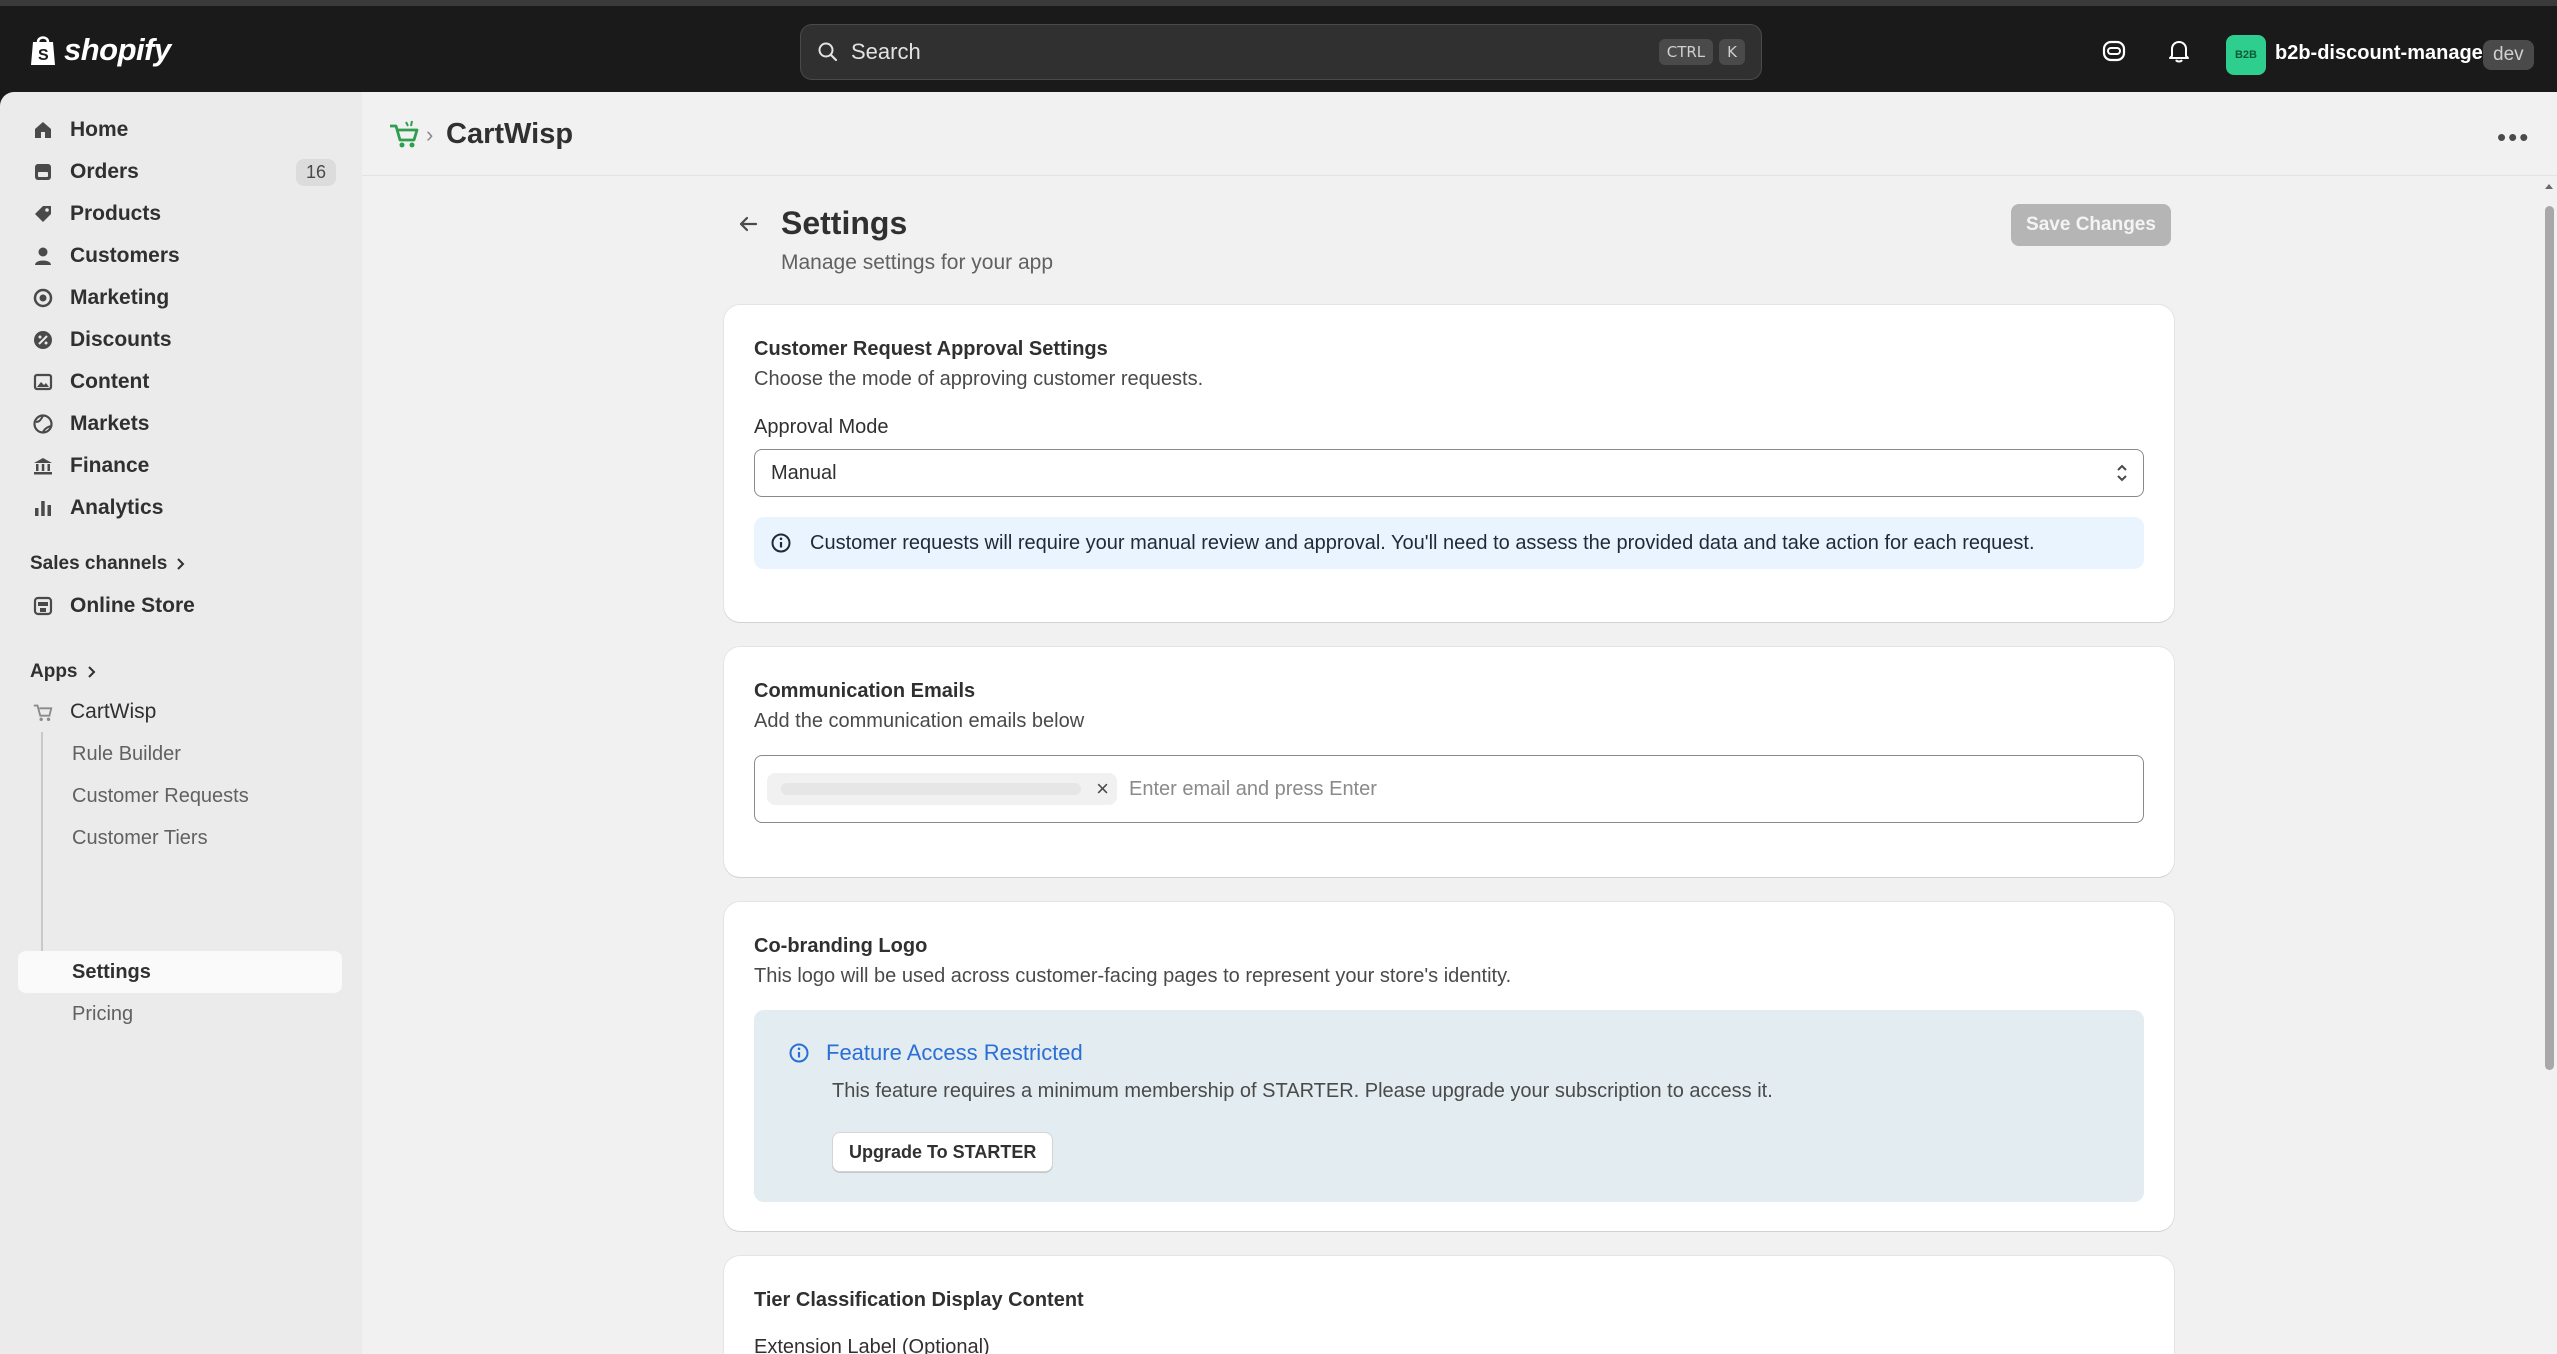  Describe the element at coordinates (865, 691) in the screenshot. I see `card-title: Communication Emails` at that location.